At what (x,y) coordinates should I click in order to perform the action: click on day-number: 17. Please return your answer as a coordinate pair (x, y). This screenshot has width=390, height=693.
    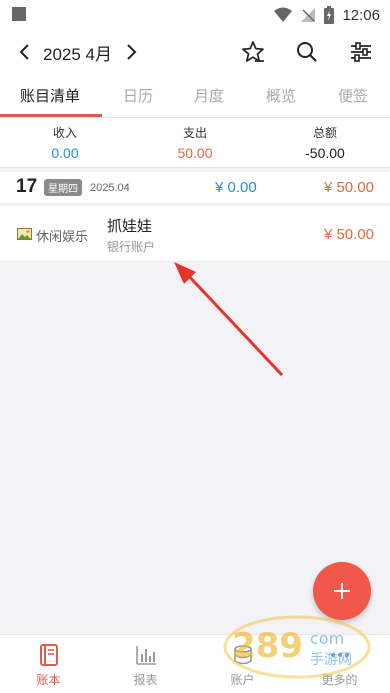
    Looking at the image, I should click on (27, 186).